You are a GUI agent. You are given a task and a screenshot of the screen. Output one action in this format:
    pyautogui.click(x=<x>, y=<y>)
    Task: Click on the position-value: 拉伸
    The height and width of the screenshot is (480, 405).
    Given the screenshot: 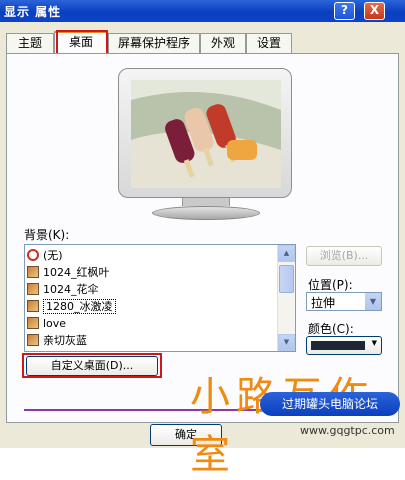 What is the action you would take?
    pyautogui.click(x=323, y=303)
    